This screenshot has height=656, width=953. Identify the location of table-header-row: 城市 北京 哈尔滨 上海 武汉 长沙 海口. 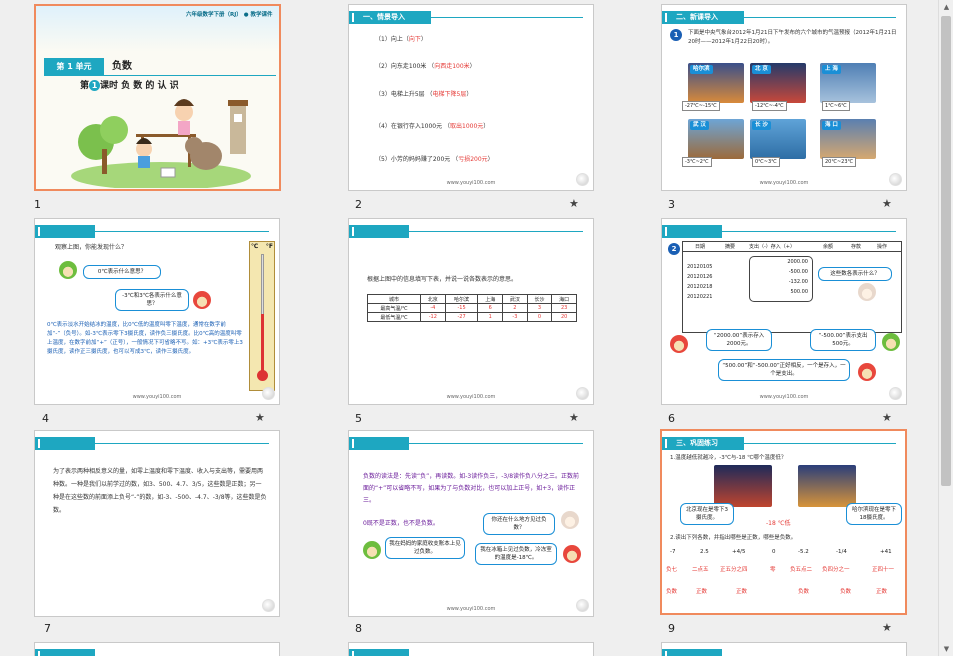
(472, 299).